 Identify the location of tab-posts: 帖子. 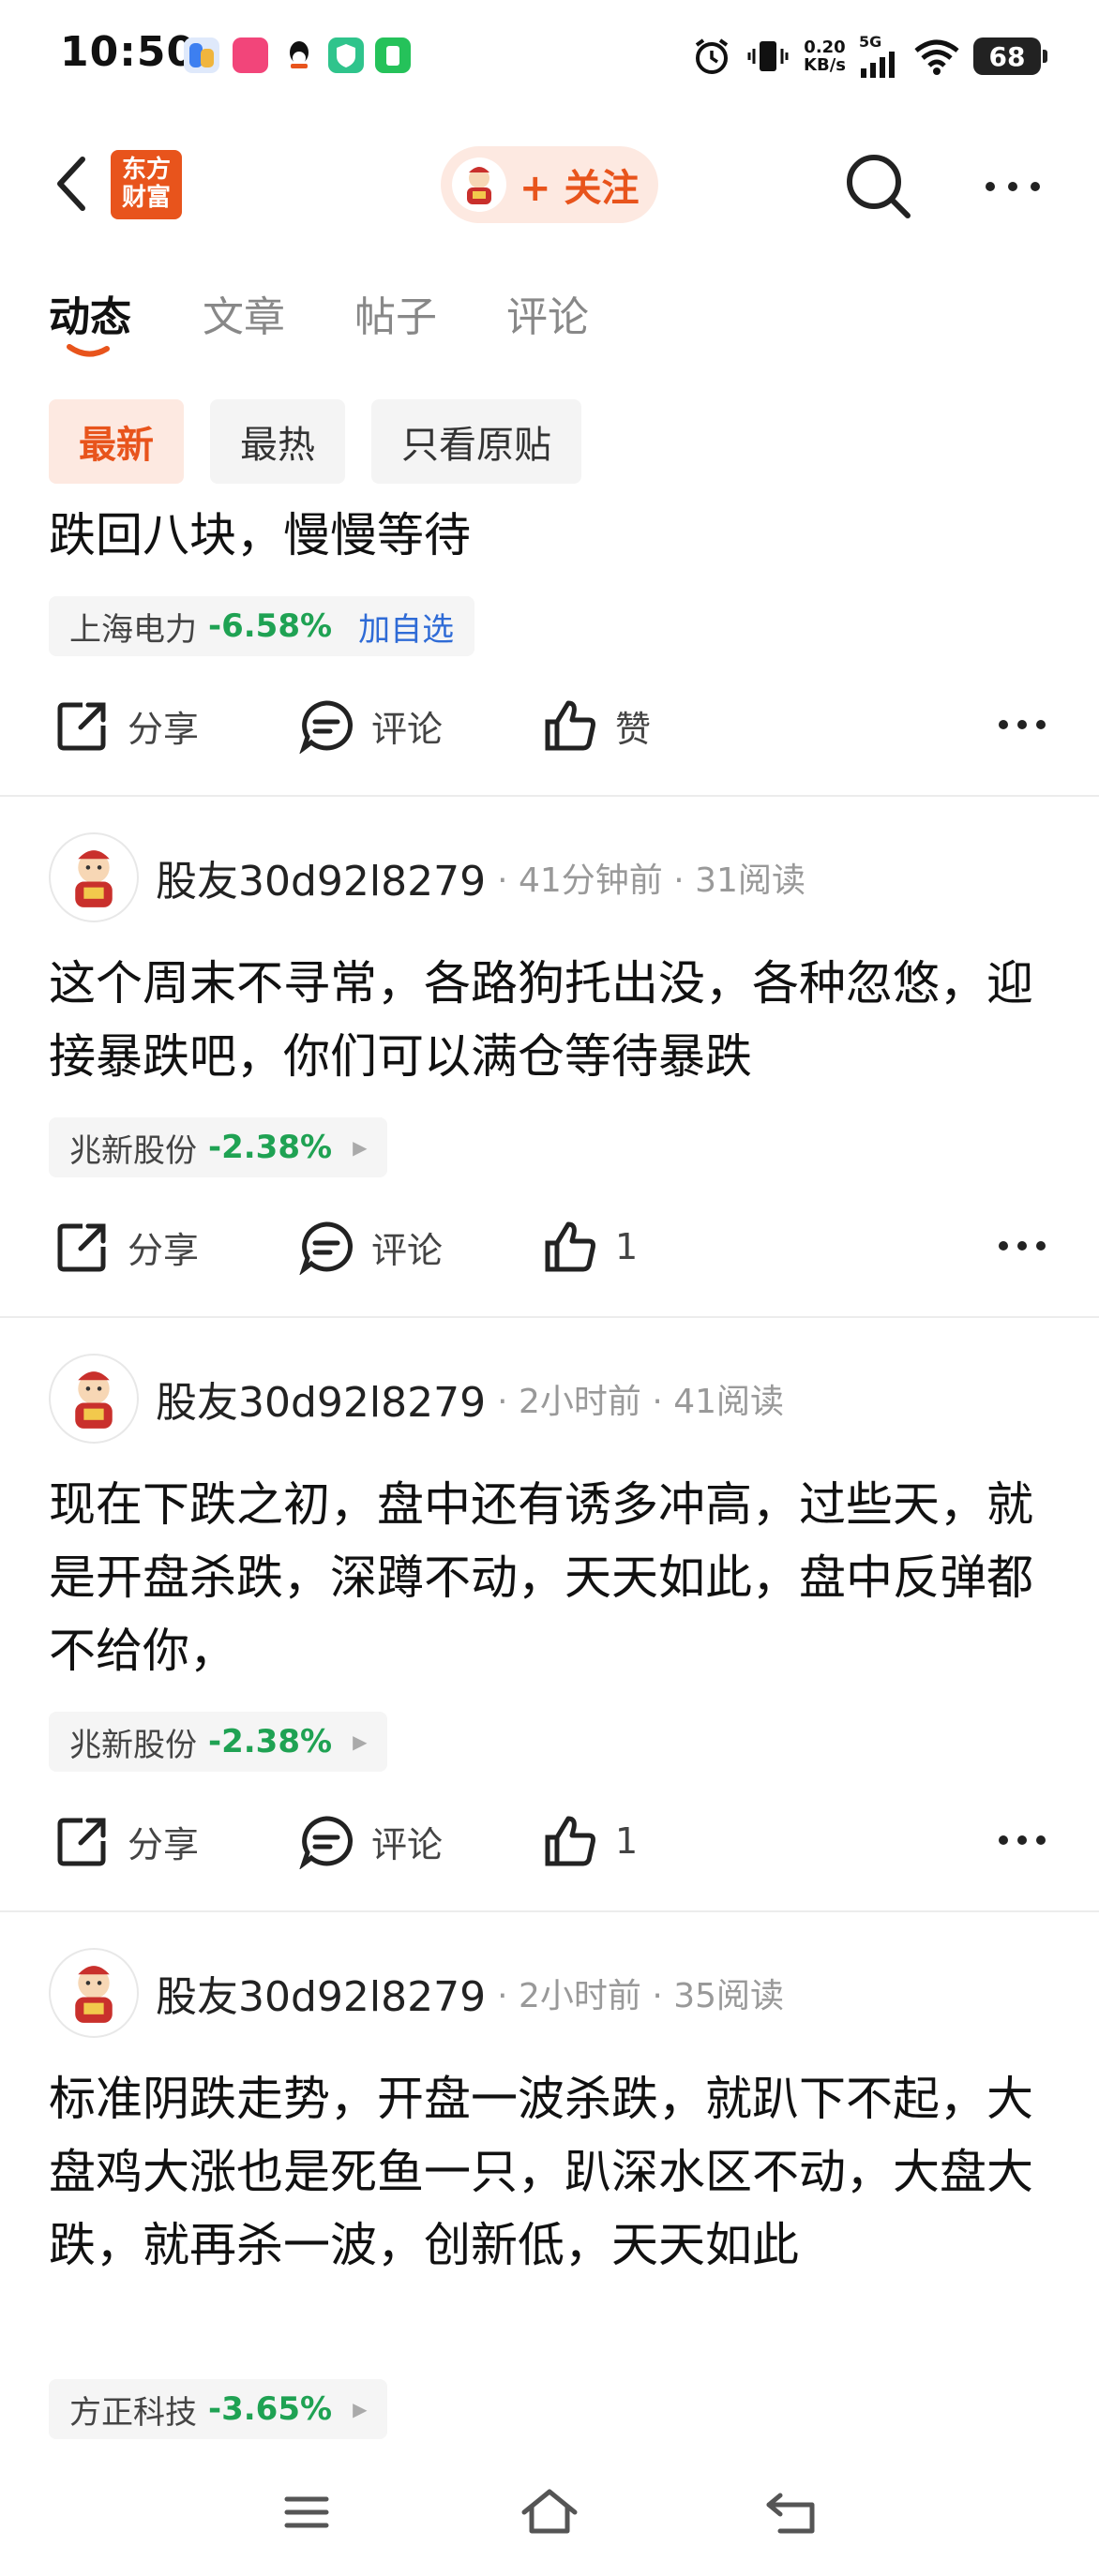
(395, 313).